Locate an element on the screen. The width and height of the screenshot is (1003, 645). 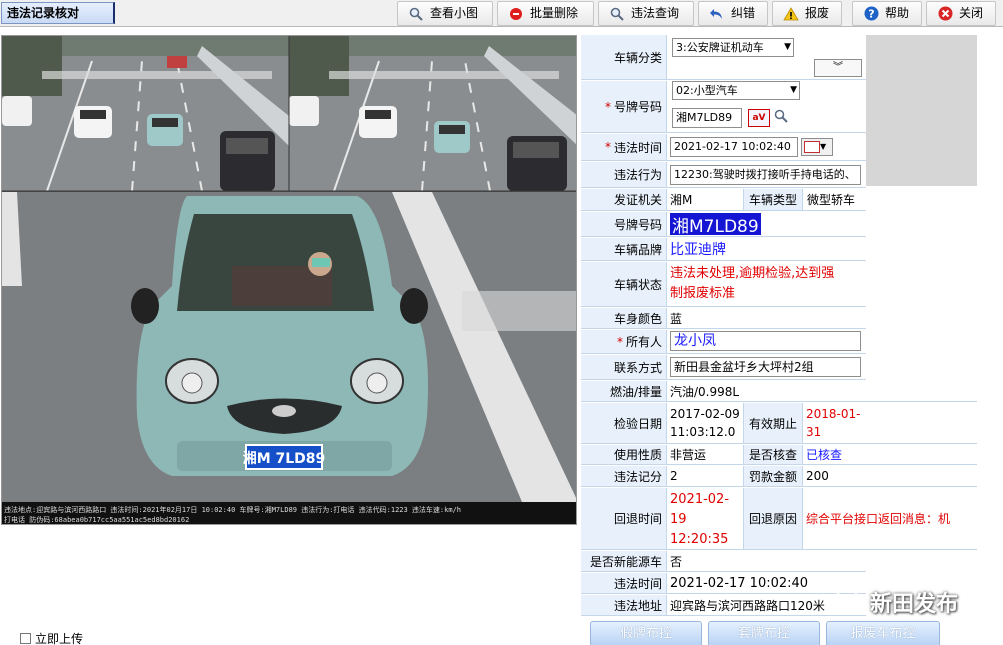
row-violation-time2: 违法时间 2021-02-17 10:02:40 is located at coordinates (723, 583).